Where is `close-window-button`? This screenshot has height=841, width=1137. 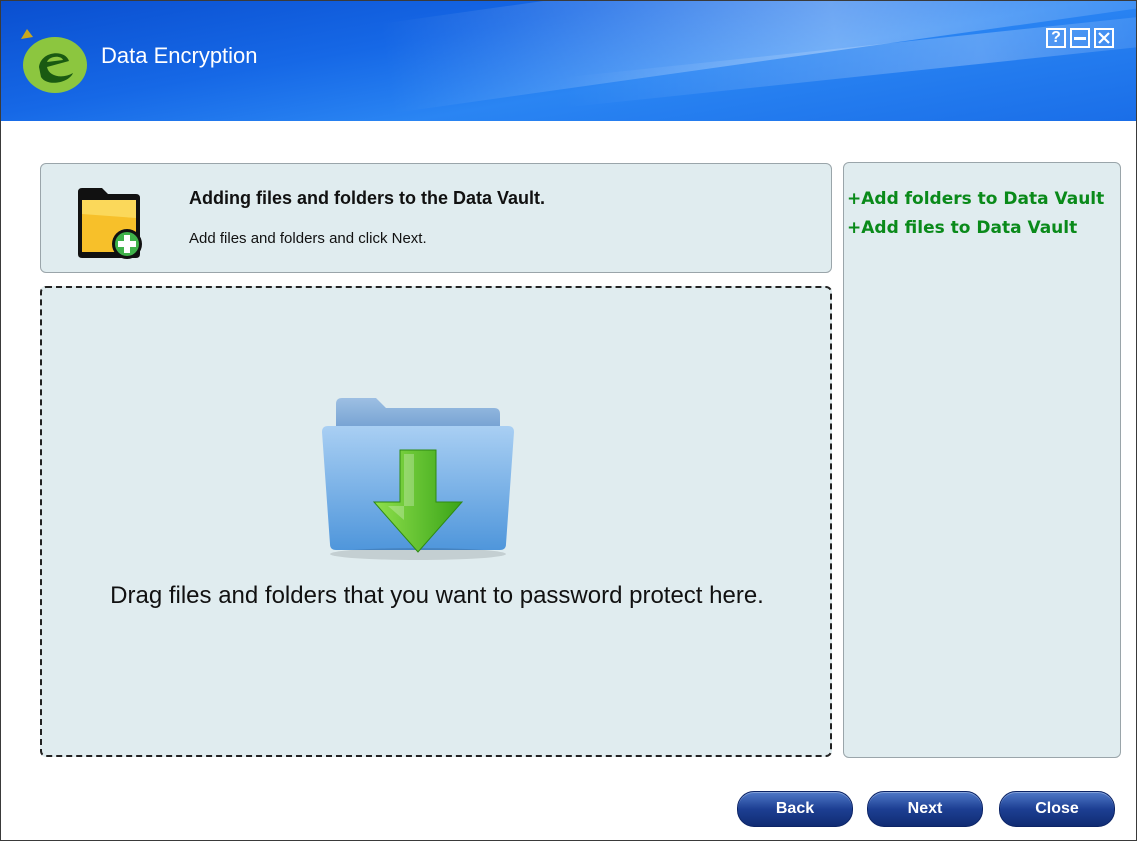 close-window-button is located at coordinates (1104, 38).